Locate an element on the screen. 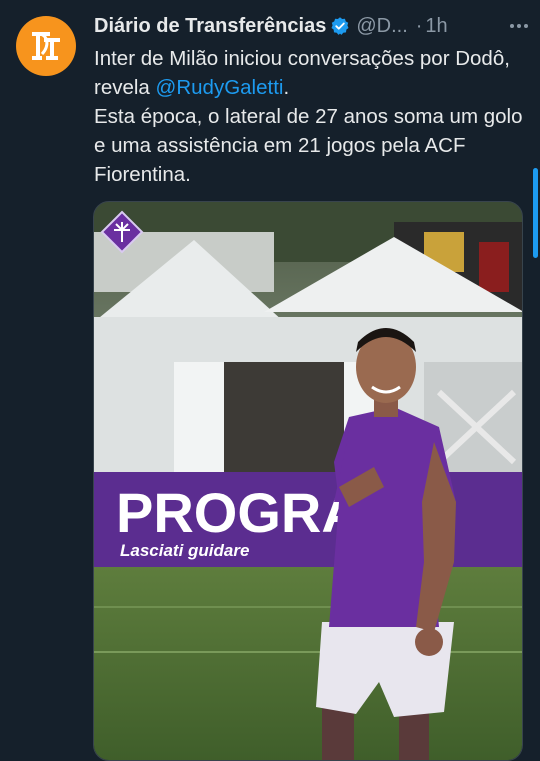 The height and width of the screenshot is (761, 540). mention-link: @RudyGaletti is located at coordinates (220, 87).